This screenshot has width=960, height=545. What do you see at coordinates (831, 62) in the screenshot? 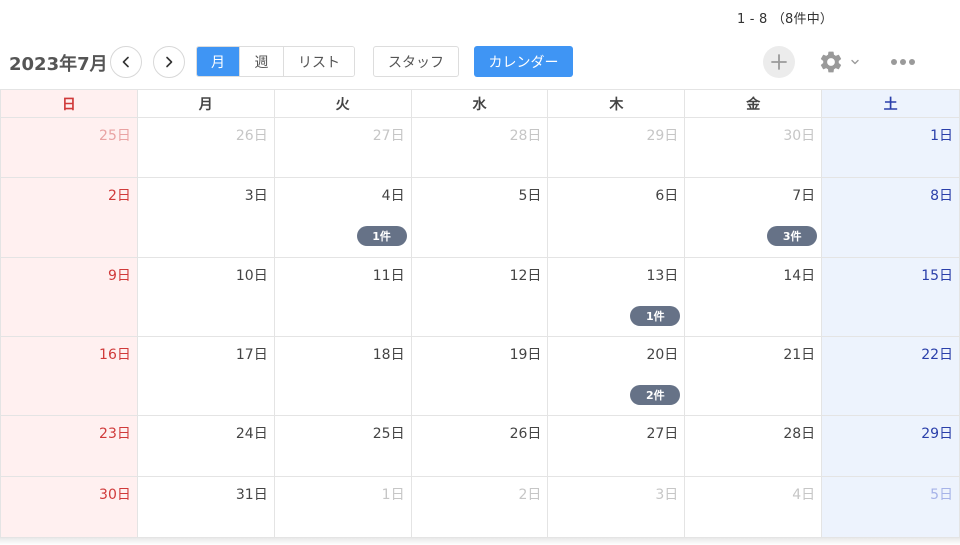
I see `gear-icon` at bounding box center [831, 62].